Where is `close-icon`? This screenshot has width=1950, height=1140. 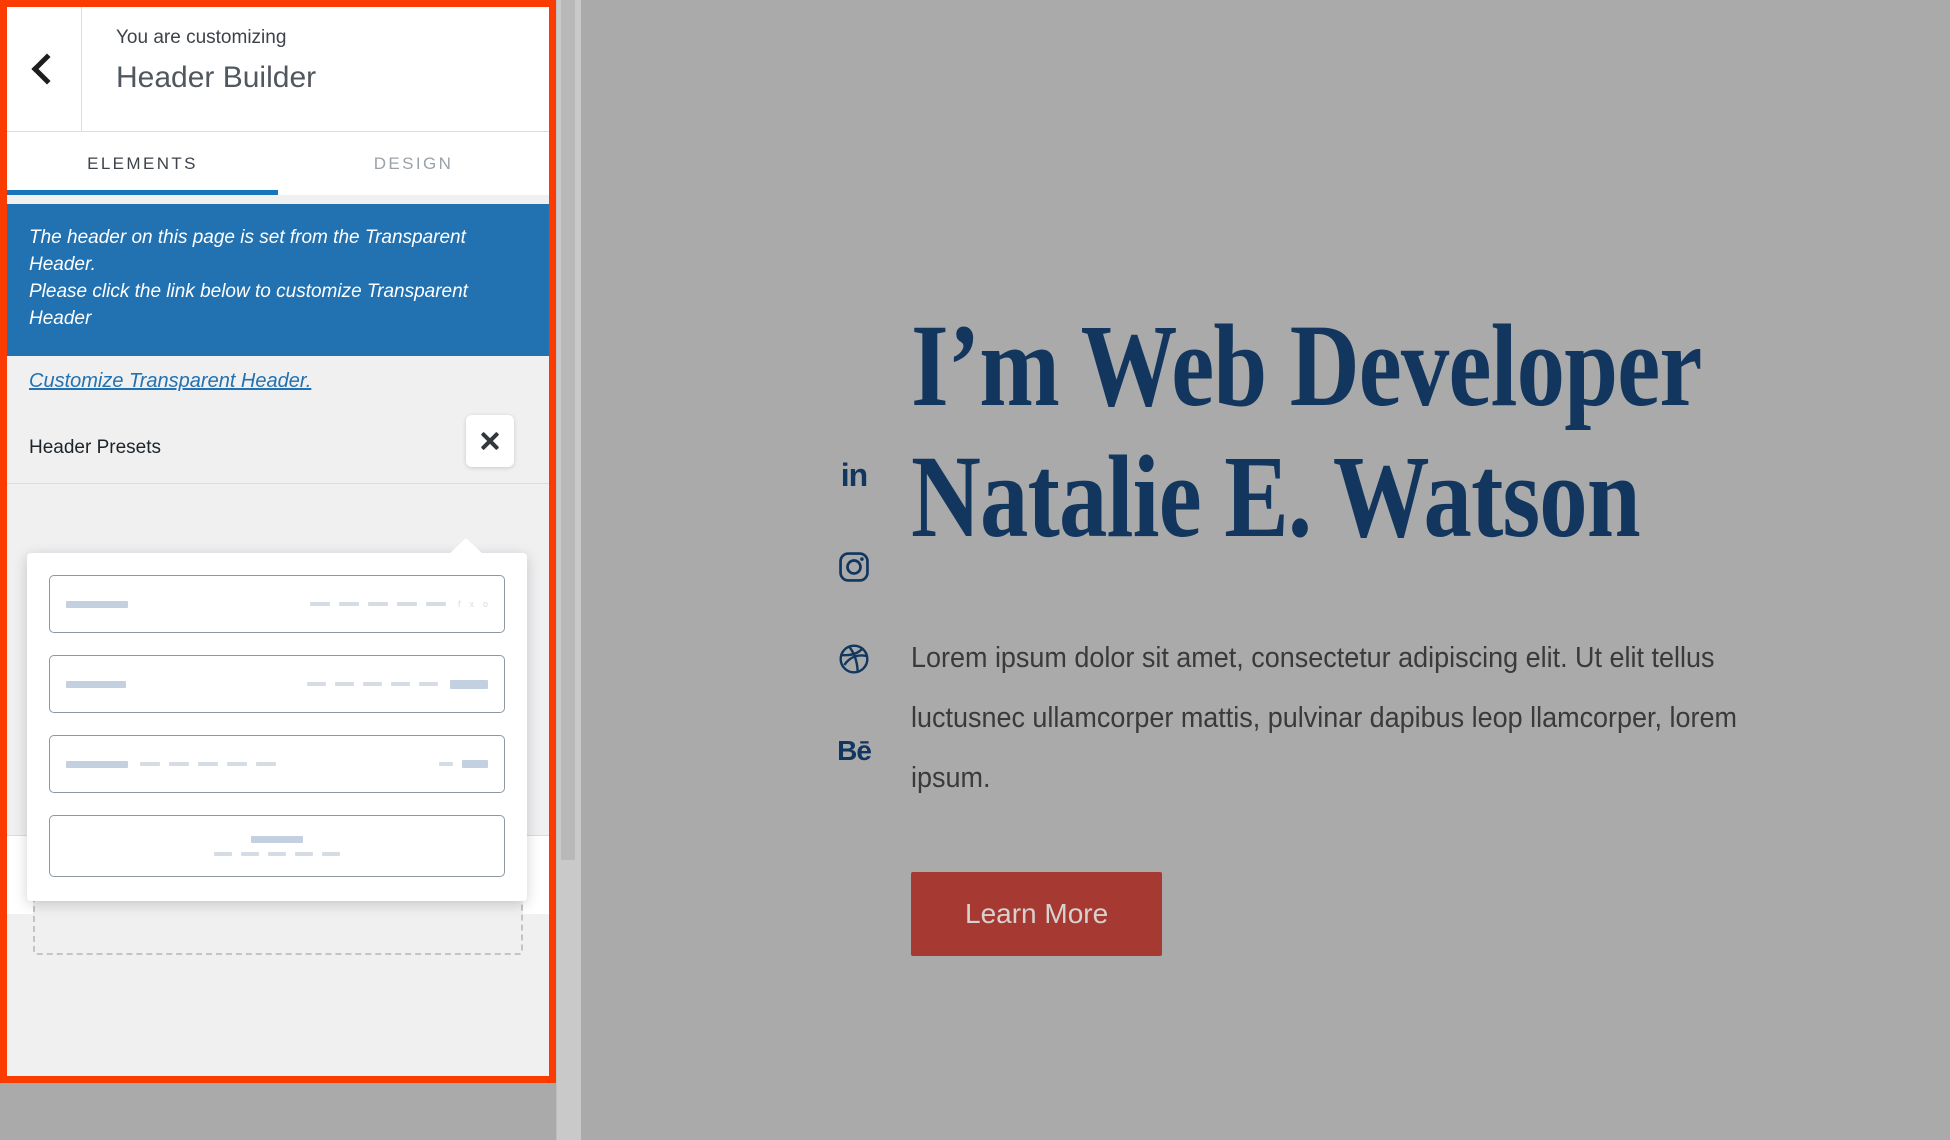 close-icon is located at coordinates (490, 441).